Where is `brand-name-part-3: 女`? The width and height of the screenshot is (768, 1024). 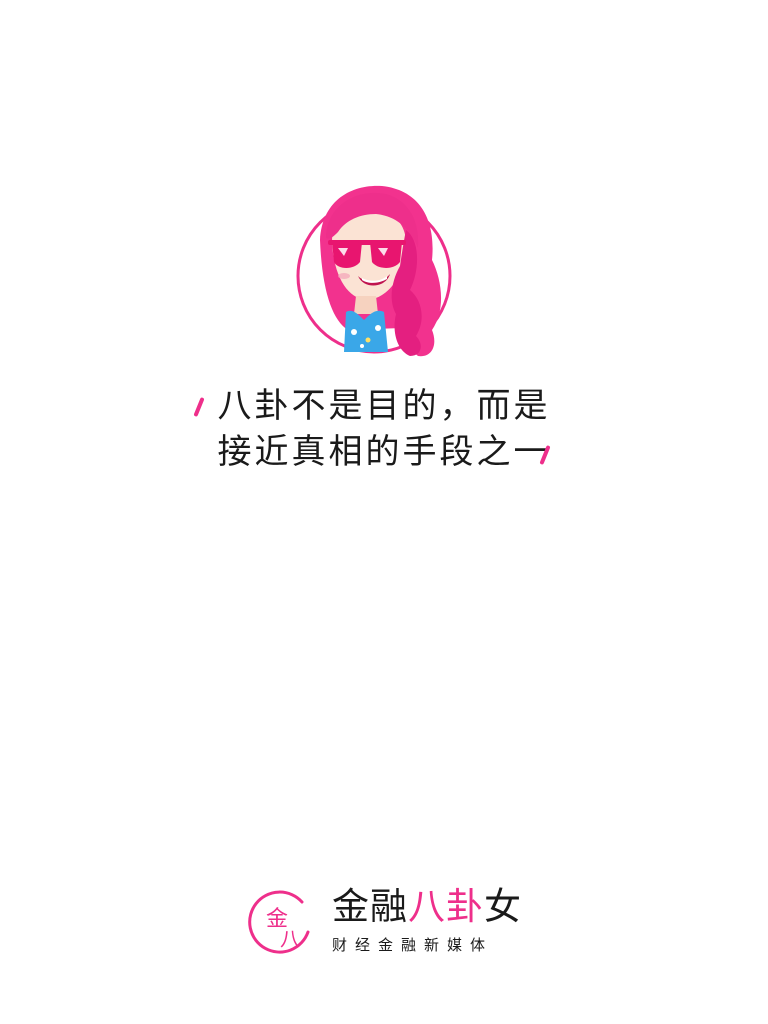 brand-name-part-3: 女 is located at coordinates (503, 906).